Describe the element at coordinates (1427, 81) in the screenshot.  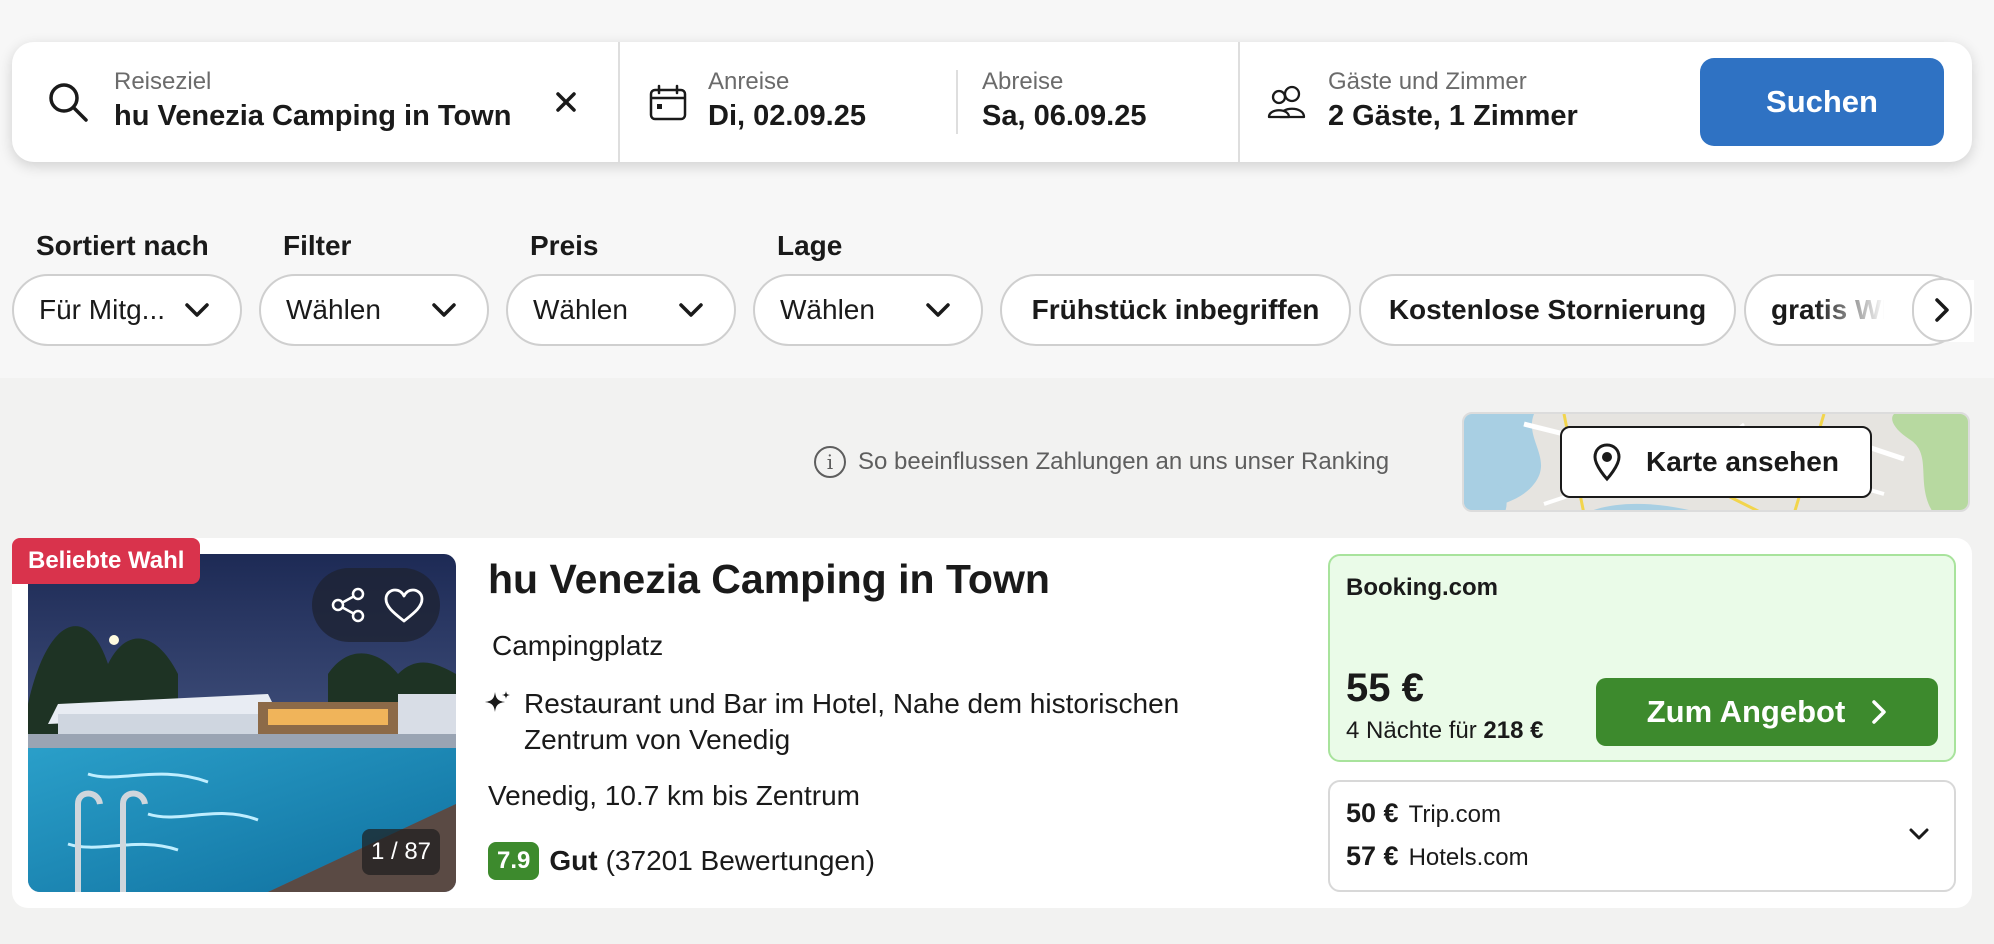
I see `guests-label: Gäste und Zimmer` at that location.